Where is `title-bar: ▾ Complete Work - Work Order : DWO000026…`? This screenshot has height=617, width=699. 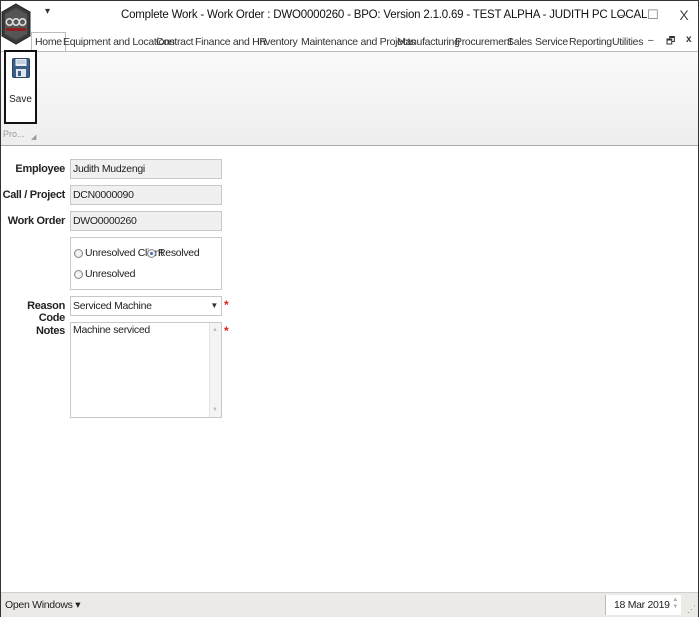
title-bar: ▾ Complete Work - Work Order : DWO000026… is located at coordinates (349, 23).